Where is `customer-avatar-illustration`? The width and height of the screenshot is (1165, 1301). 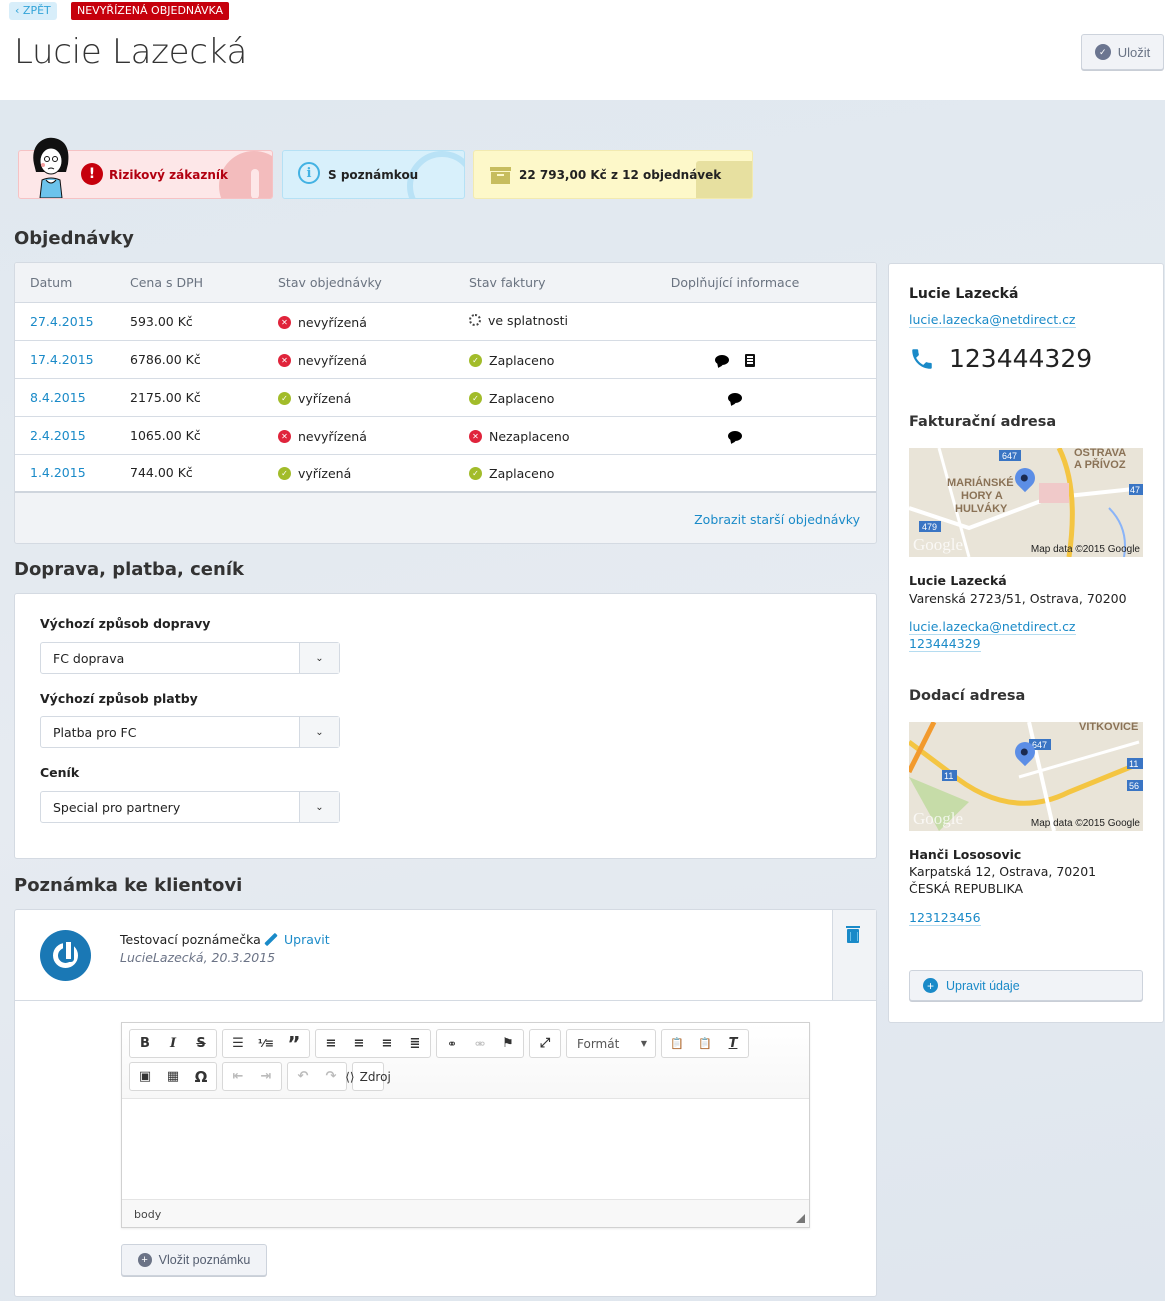 customer-avatar-illustration is located at coordinates (51, 167).